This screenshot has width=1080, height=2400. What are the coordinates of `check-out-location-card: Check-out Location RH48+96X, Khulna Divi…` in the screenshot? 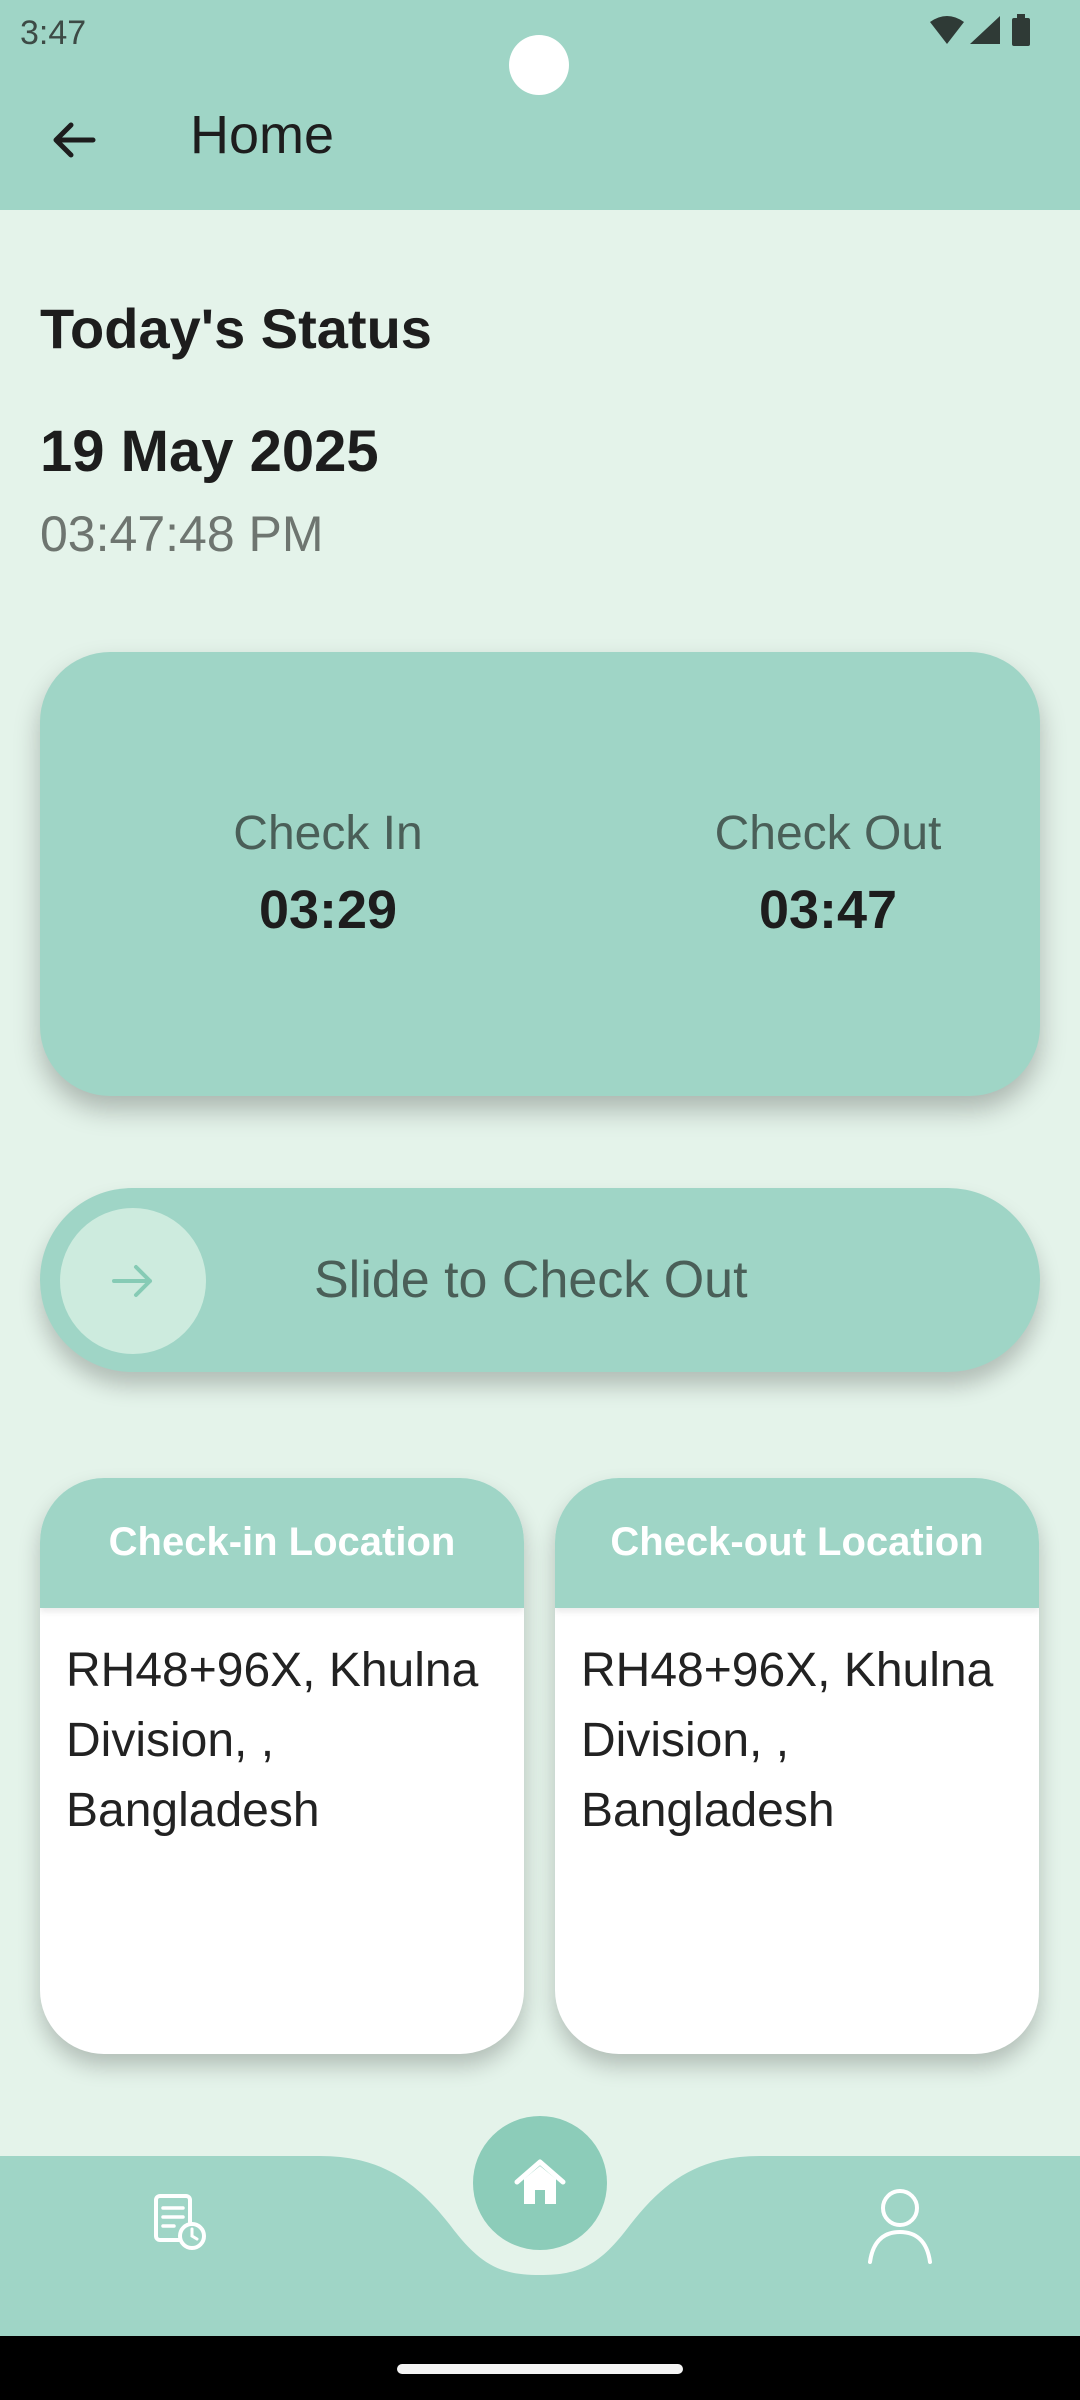 It's located at (797, 1766).